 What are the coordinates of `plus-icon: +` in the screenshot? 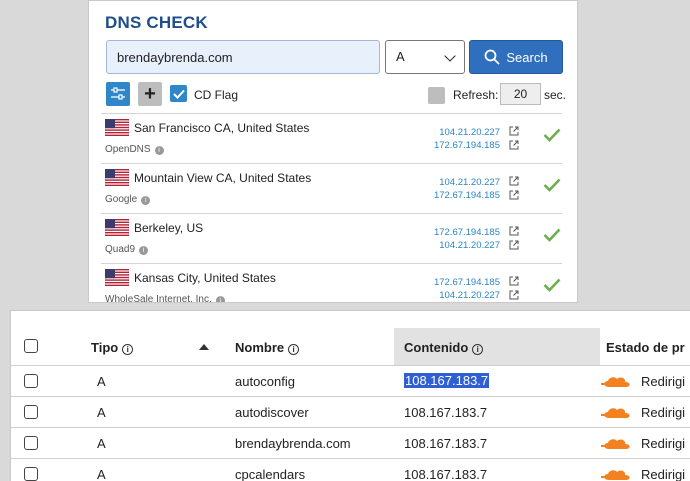 It's located at (150, 94).